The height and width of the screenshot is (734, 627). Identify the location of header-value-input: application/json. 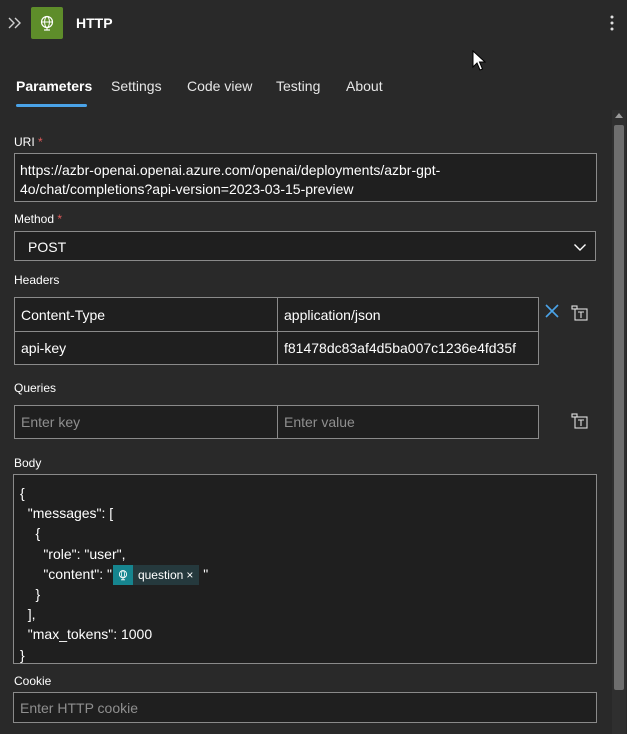
(408, 314).